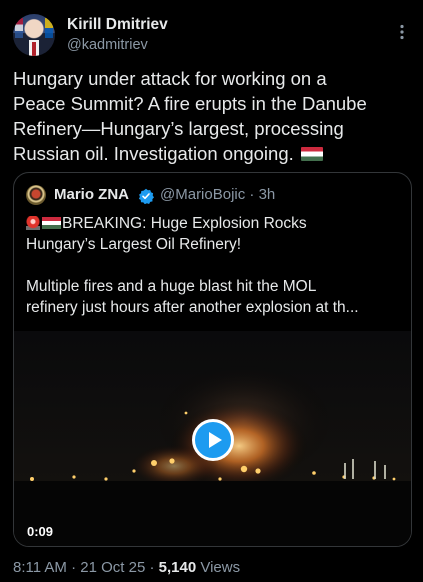  Describe the element at coordinates (178, 128) in the screenshot. I see `tweet-text-line: Refinery—Hungary’s largest, processing` at that location.